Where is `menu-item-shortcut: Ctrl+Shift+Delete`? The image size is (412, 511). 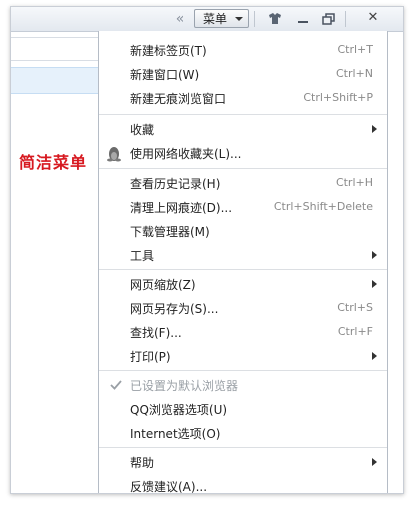
menu-item-shortcut: Ctrl+Shift+Delete is located at coordinates (323, 206).